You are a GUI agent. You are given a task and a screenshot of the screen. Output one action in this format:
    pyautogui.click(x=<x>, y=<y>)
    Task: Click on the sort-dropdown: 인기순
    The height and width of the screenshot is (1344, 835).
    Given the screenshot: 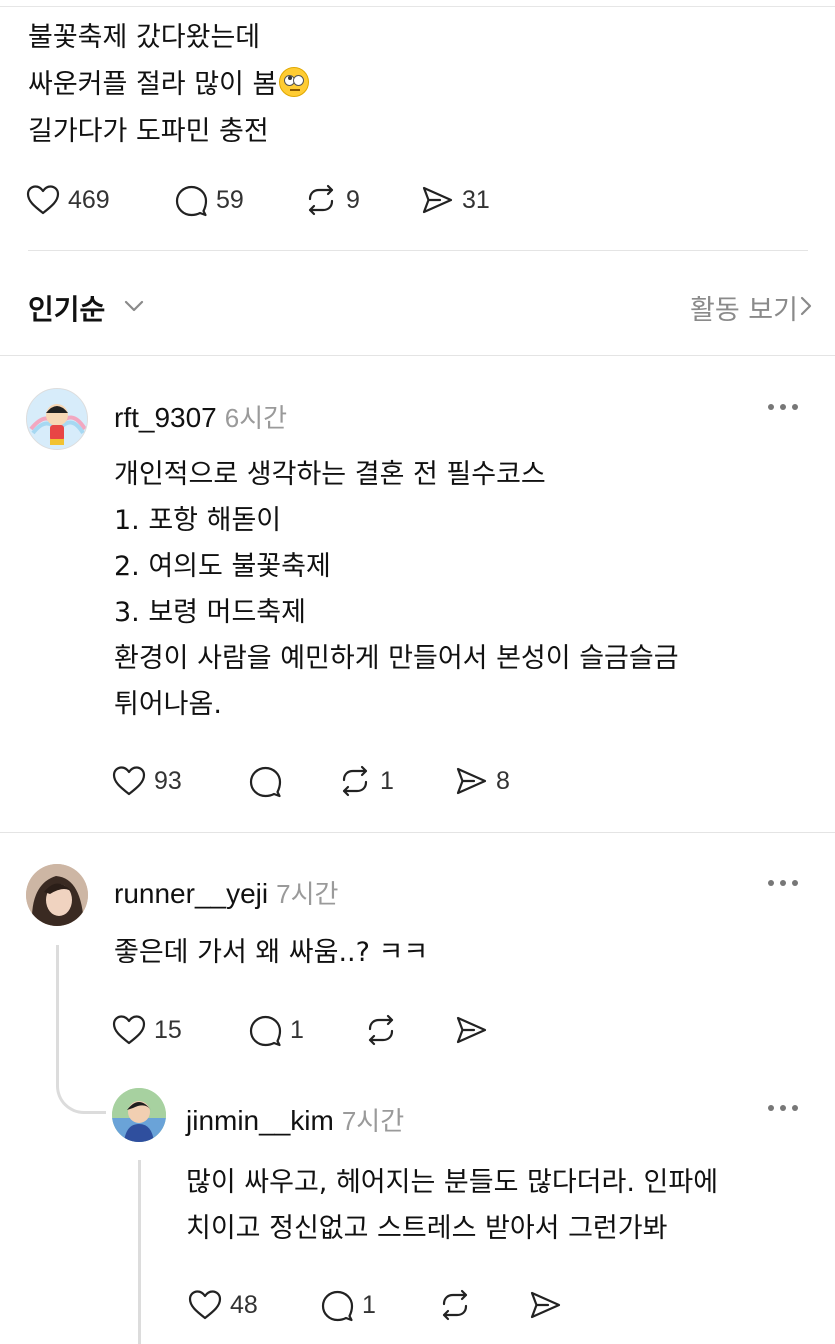 What is the action you would take?
    pyautogui.click(x=66, y=308)
    